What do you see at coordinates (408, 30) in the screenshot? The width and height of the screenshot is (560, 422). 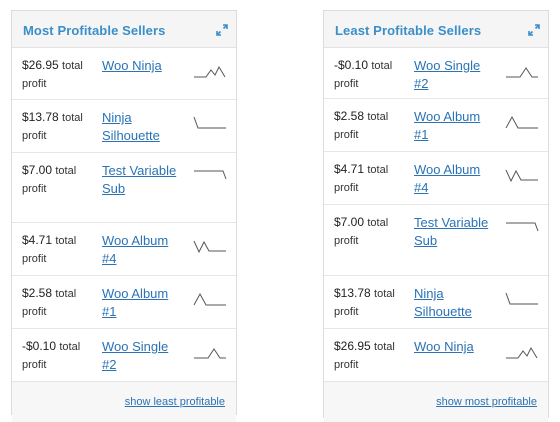 I see `widget-title: Least Profitable Sellers` at bounding box center [408, 30].